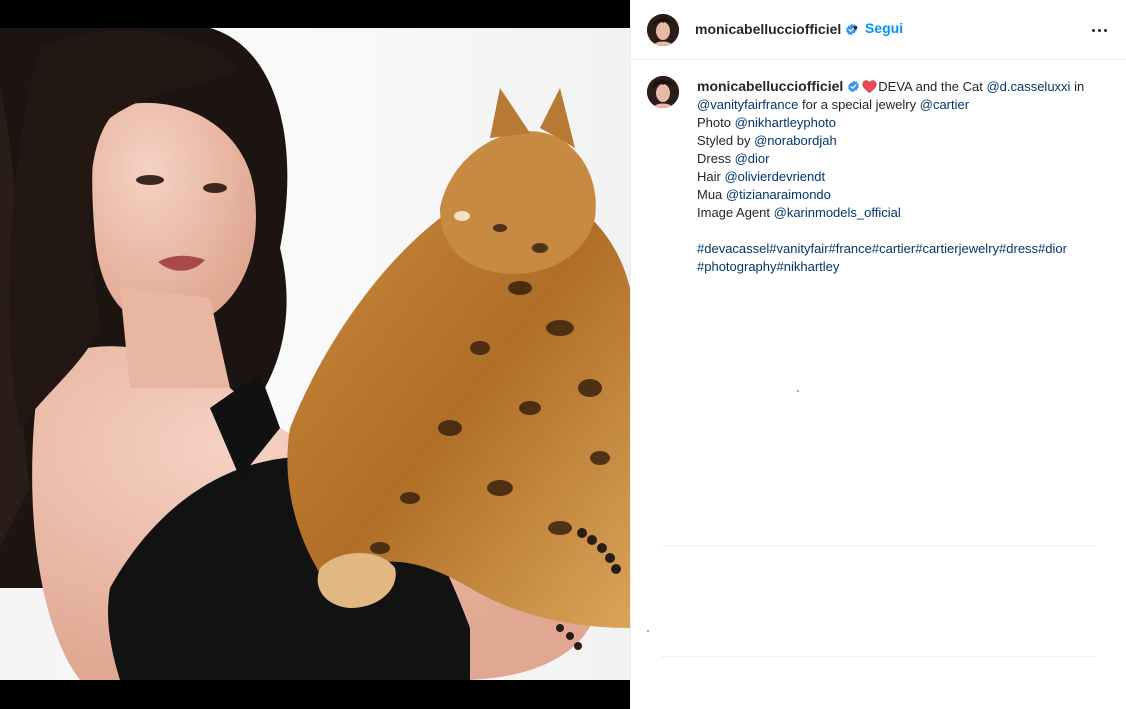 This screenshot has width=1126, height=709. I want to click on credit-label: Hair, so click(711, 176).